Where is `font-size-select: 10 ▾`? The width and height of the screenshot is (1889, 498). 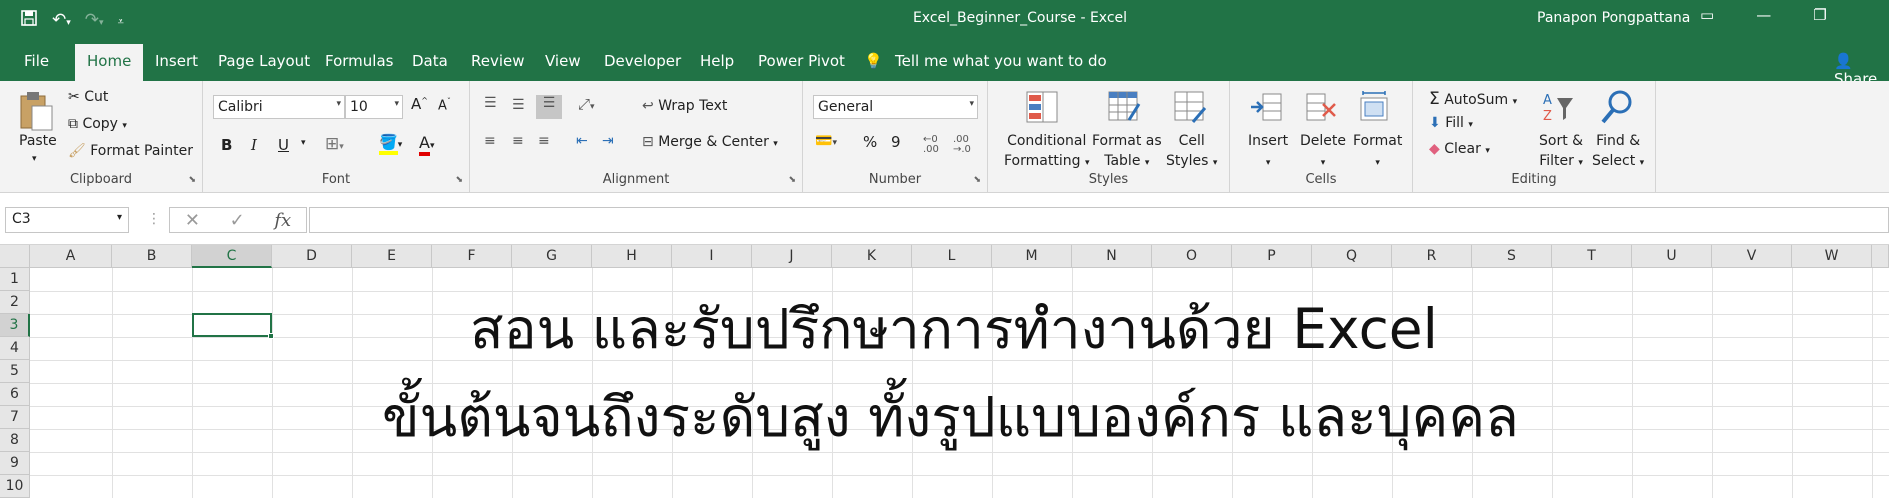 font-size-select: 10 ▾ is located at coordinates (374, 107).